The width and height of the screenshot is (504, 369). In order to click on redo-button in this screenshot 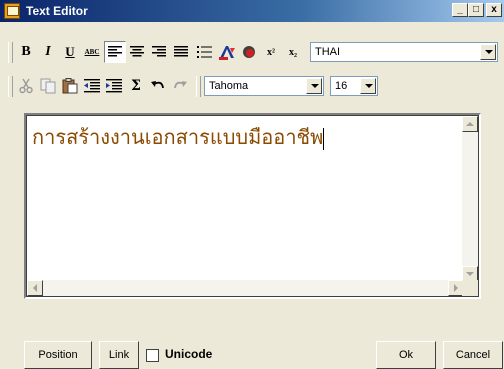, I will do `click(180, 86)`.